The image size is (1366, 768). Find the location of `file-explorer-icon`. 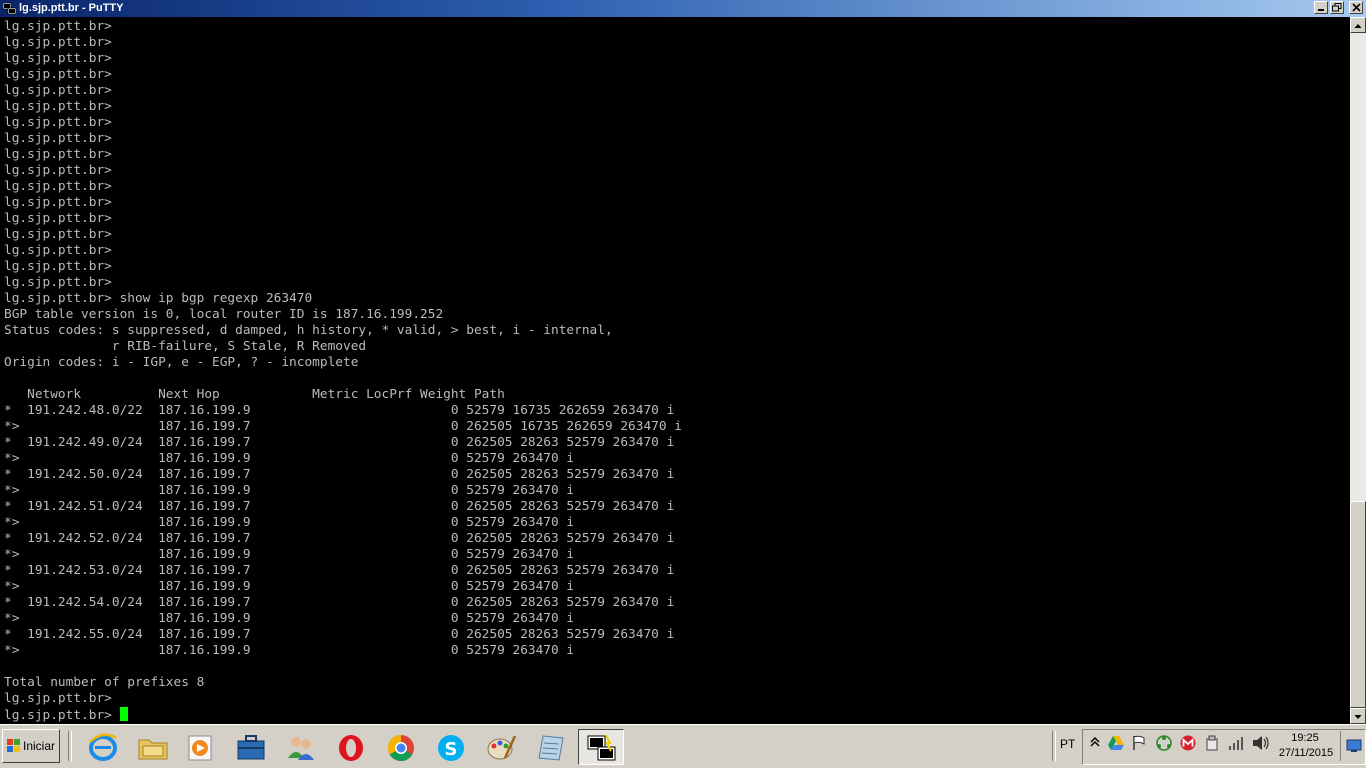

file-explorer-icon is located at coordinates (153, 749).